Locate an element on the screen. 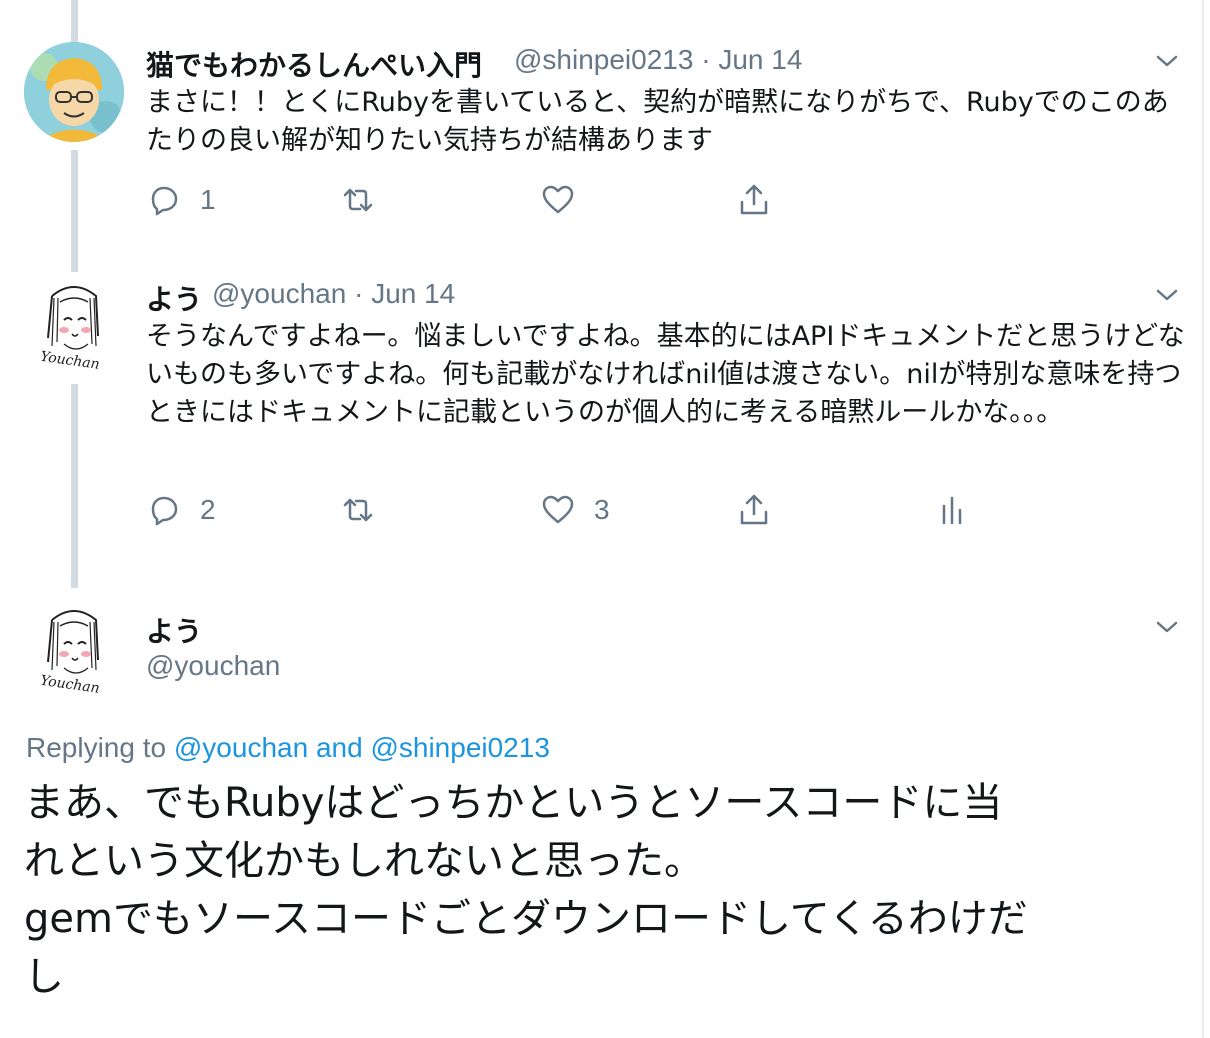 The width and height of the screenshot is (1210, 1038). reply-count: 1 is located at coordinates (208, 199).